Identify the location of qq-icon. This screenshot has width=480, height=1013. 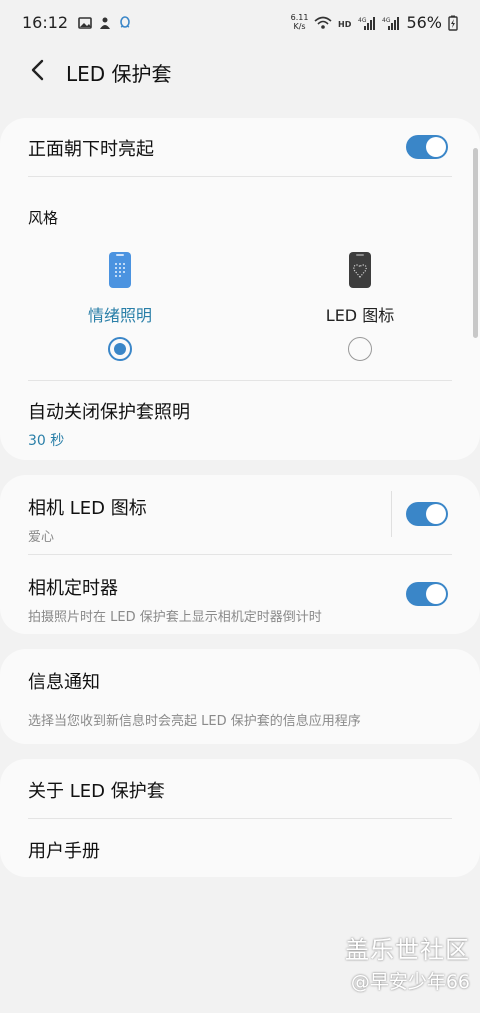
(125, 22).